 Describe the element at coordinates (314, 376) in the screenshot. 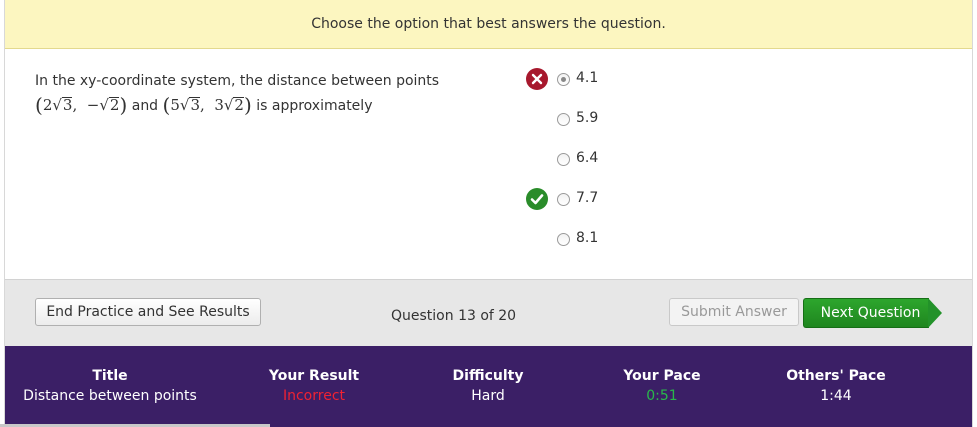

I see `stat-result-heading: Your Result` at that location.